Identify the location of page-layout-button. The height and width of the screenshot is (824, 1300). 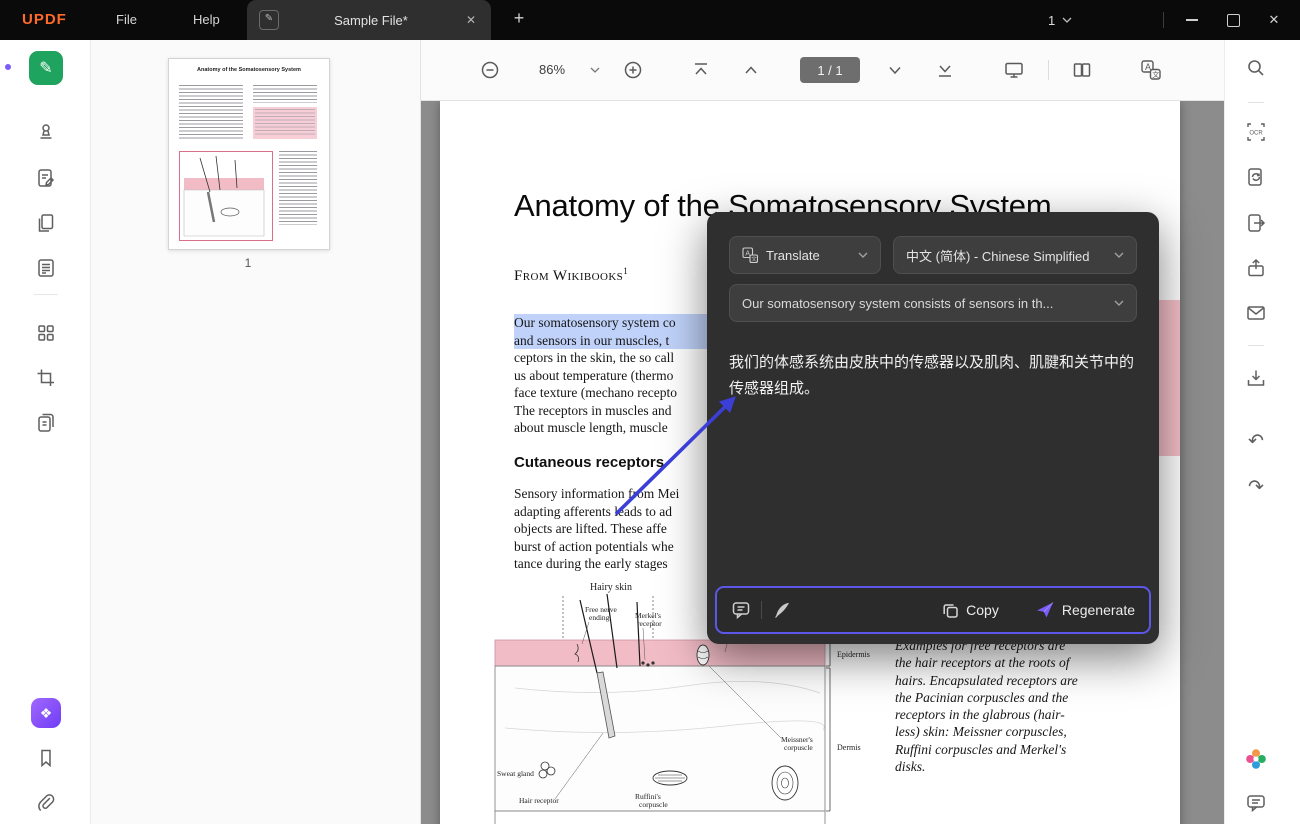
(1082, 70).